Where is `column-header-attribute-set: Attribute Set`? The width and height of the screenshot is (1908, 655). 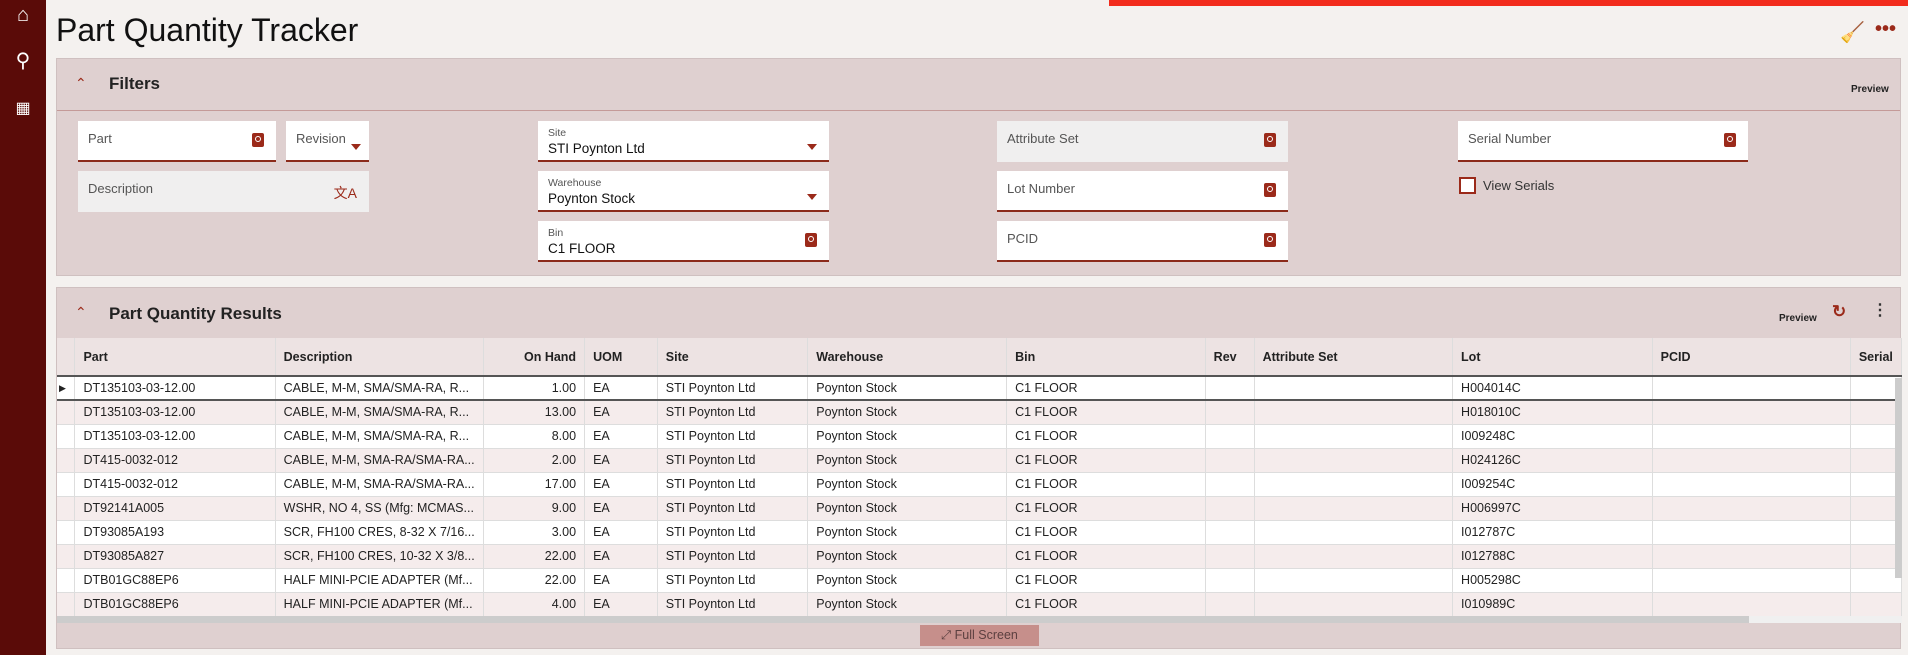
column-header-attribute-set: Attribute Set is located at coordinates (1354, 357).